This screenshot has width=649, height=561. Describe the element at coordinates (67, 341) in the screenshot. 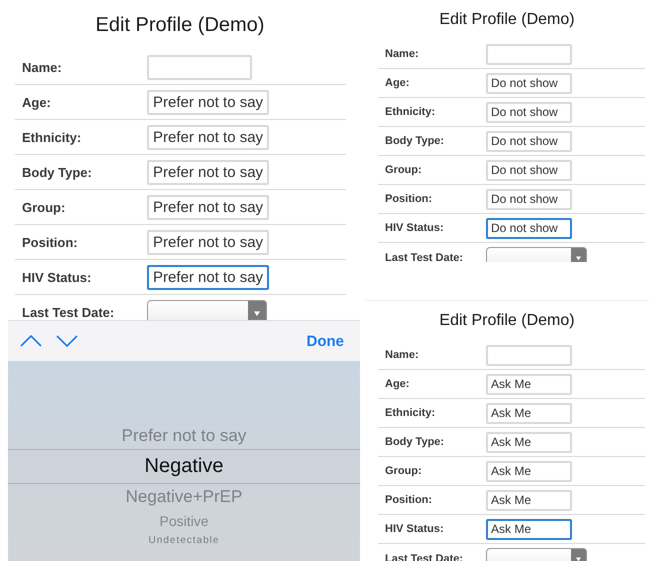

I see `down-chevron-icon` at that location.